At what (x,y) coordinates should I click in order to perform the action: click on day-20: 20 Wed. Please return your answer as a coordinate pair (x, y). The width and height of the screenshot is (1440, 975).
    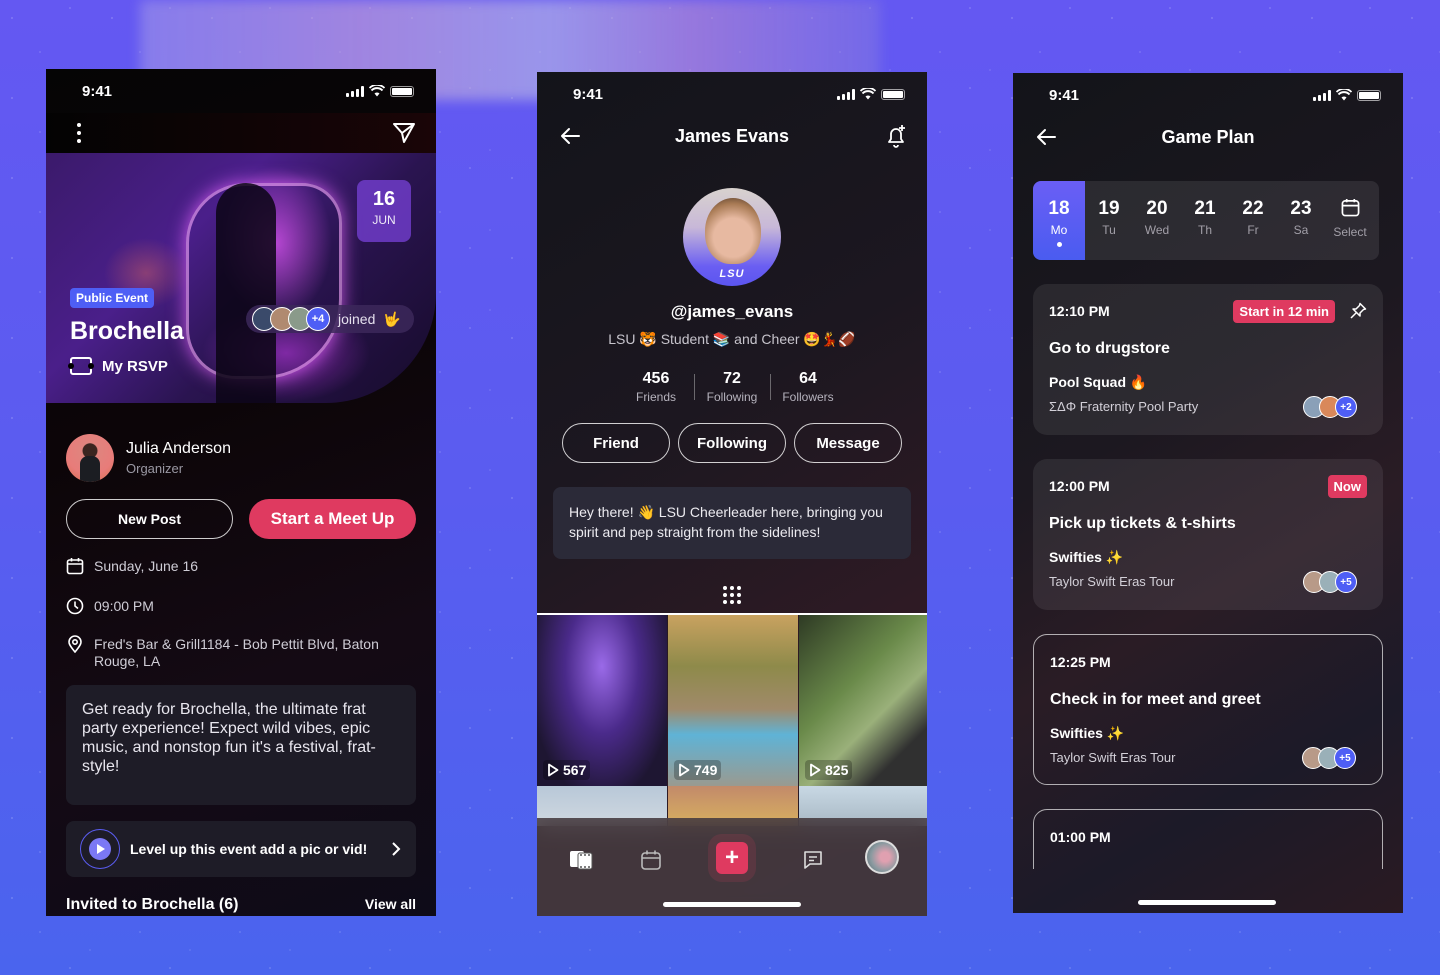
    Looking at the image, I should click on (1157, 220).